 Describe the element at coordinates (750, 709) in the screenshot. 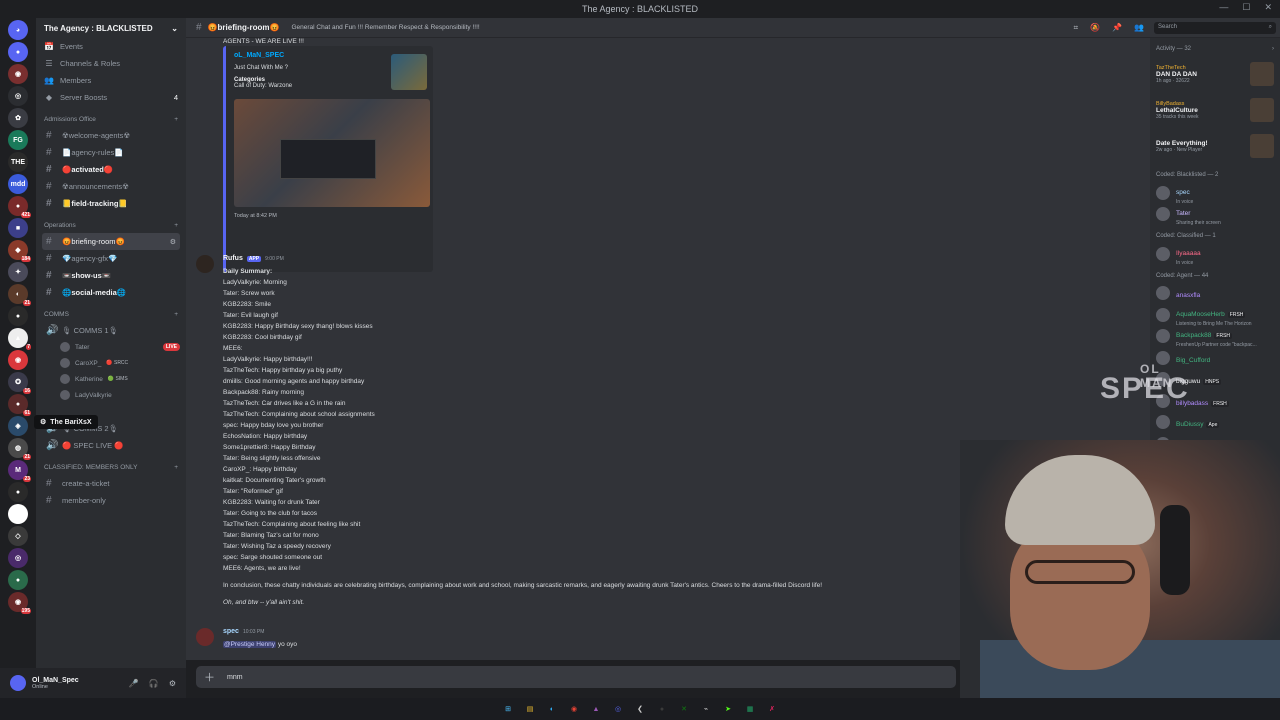

I see `taskbar-app-icon: ▦` at that location.